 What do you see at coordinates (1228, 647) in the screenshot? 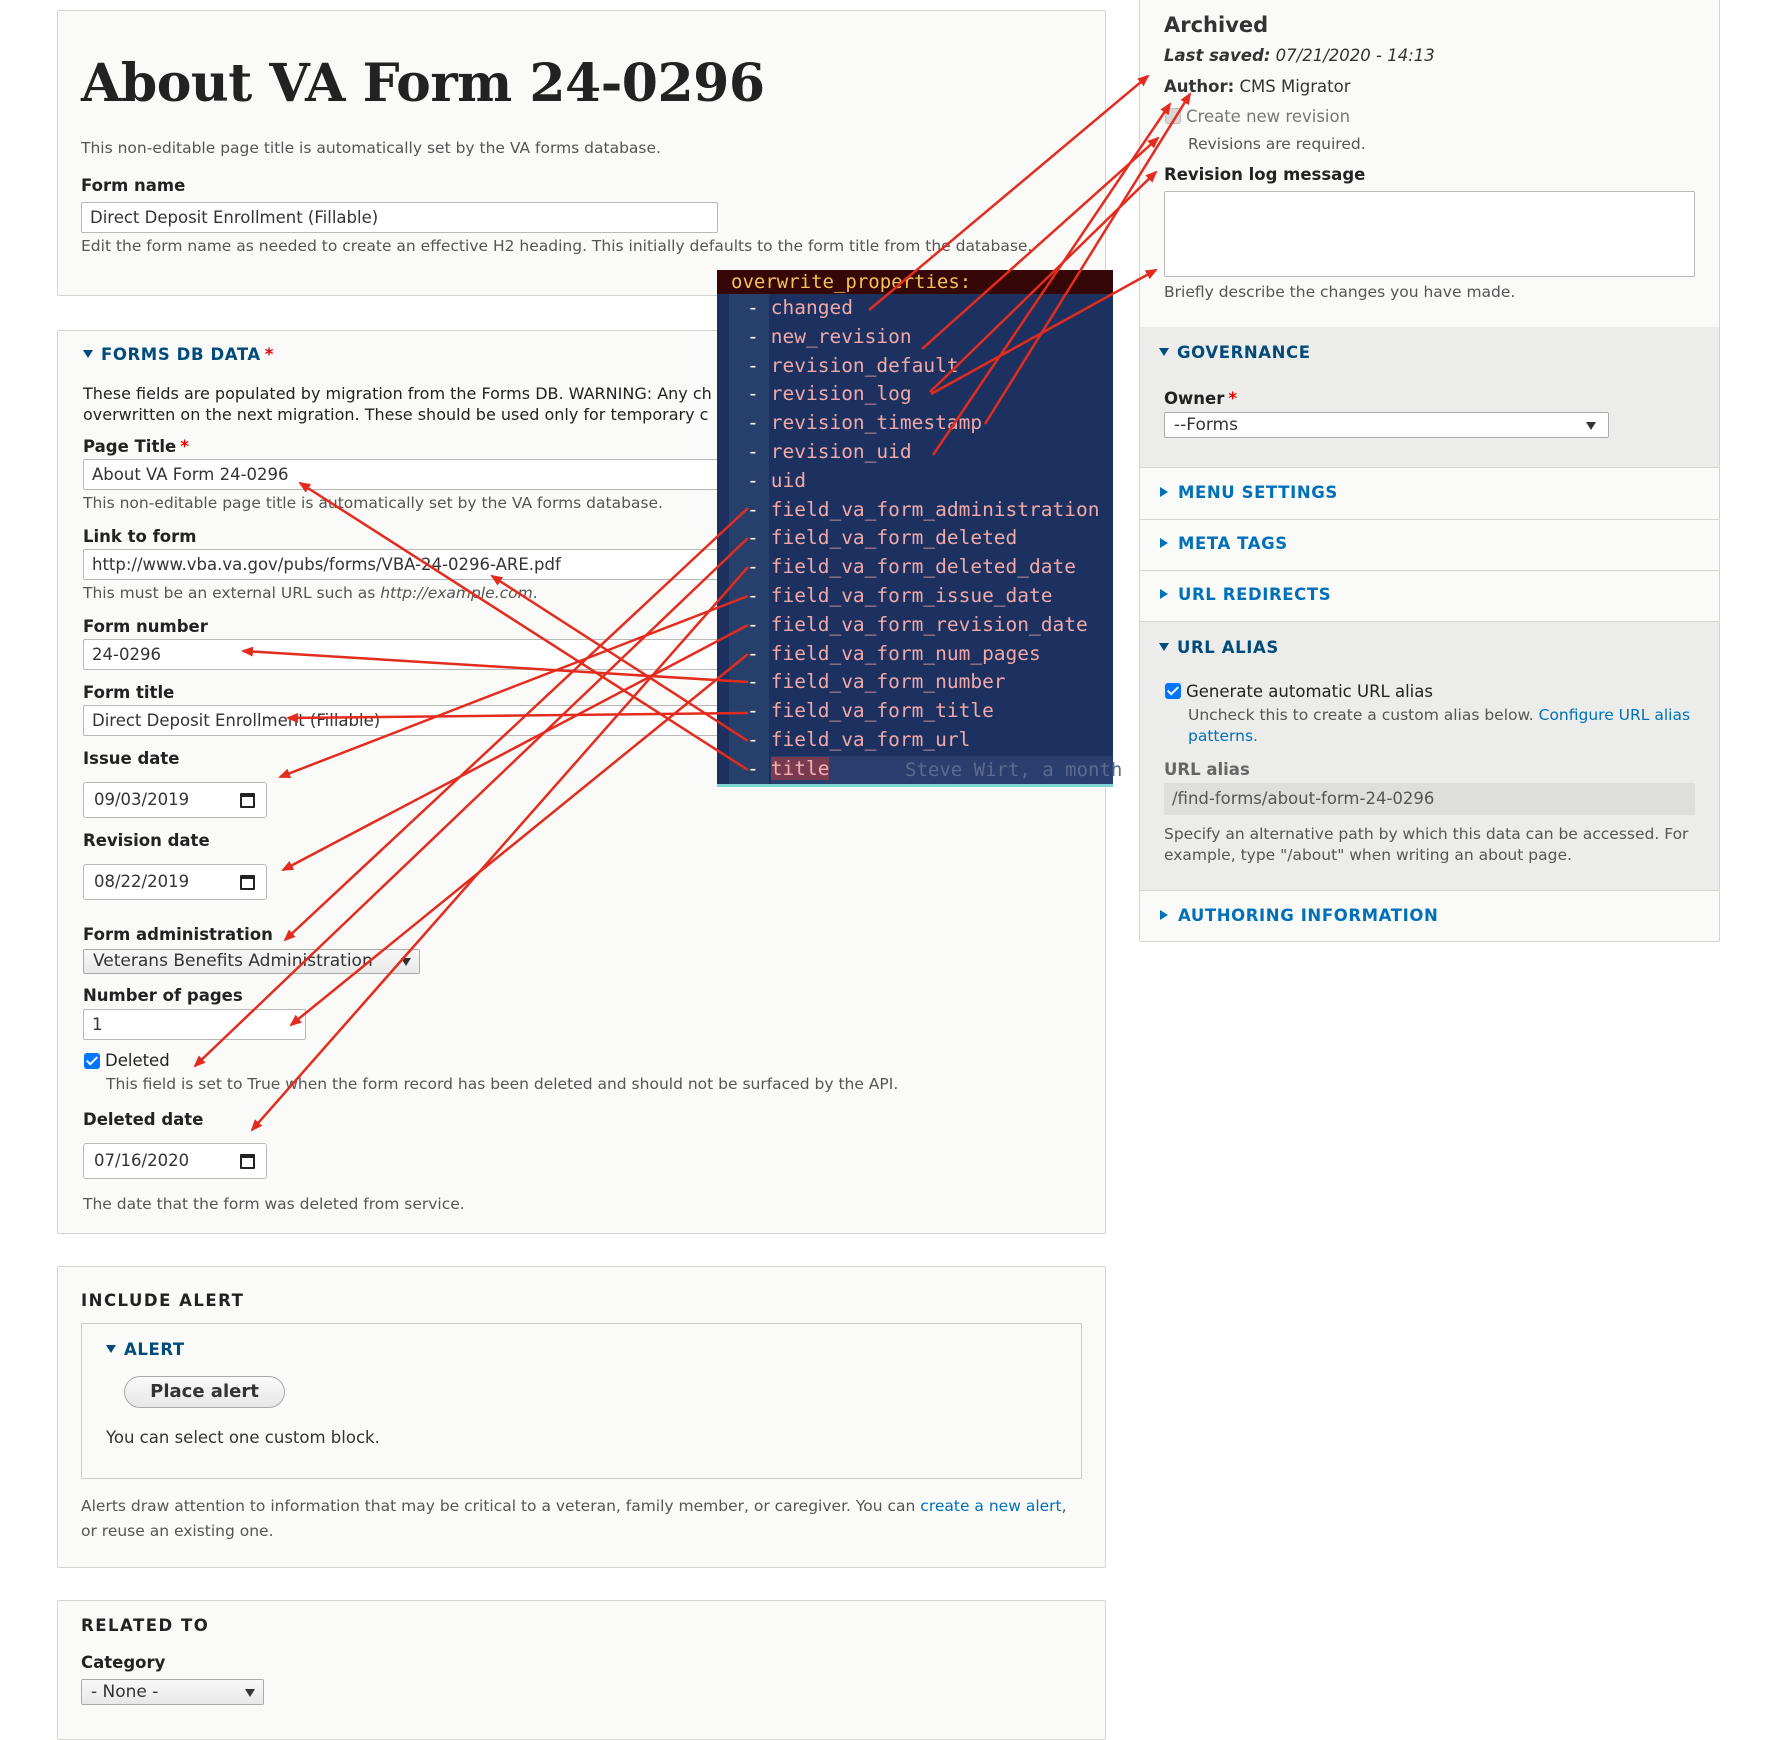
I see `url-alias-title: URL ALIAS` at bounding box center [1228, 647].